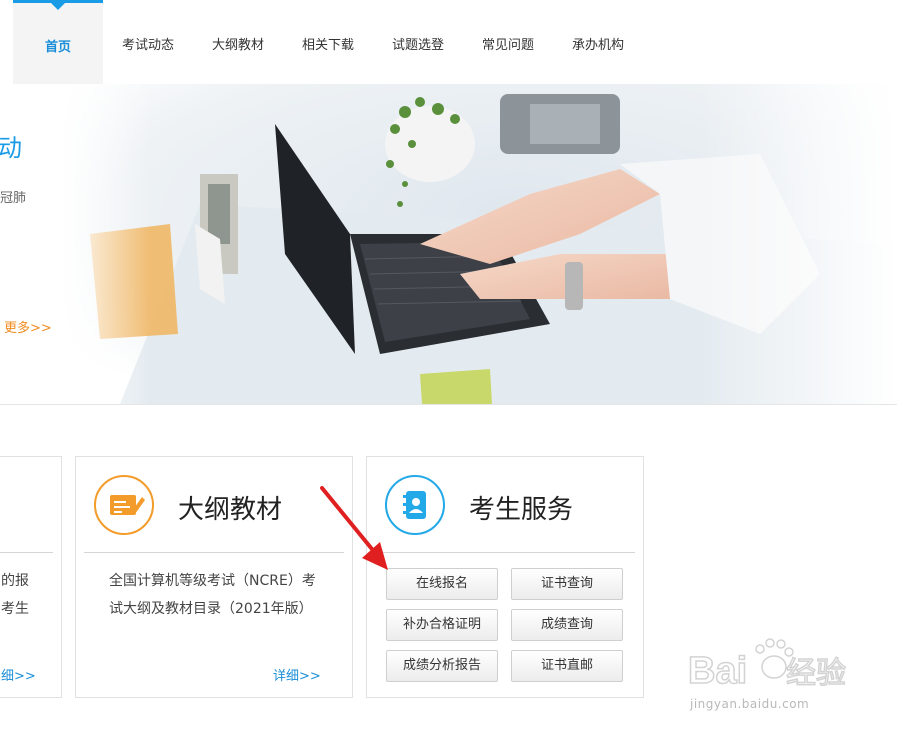 This screenshot has height=737, width=897. I want to click on nav-active-caret, so click(58, 6).